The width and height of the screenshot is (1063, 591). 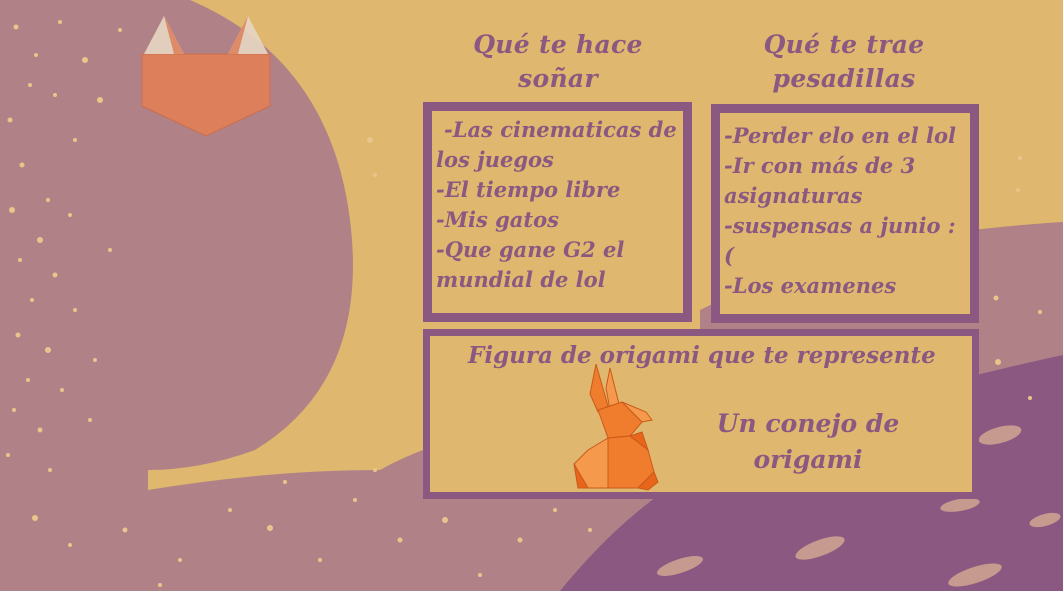 I want to click on nightmare-heading: Qué te trae pesadillas, so click(x=844, y=61).